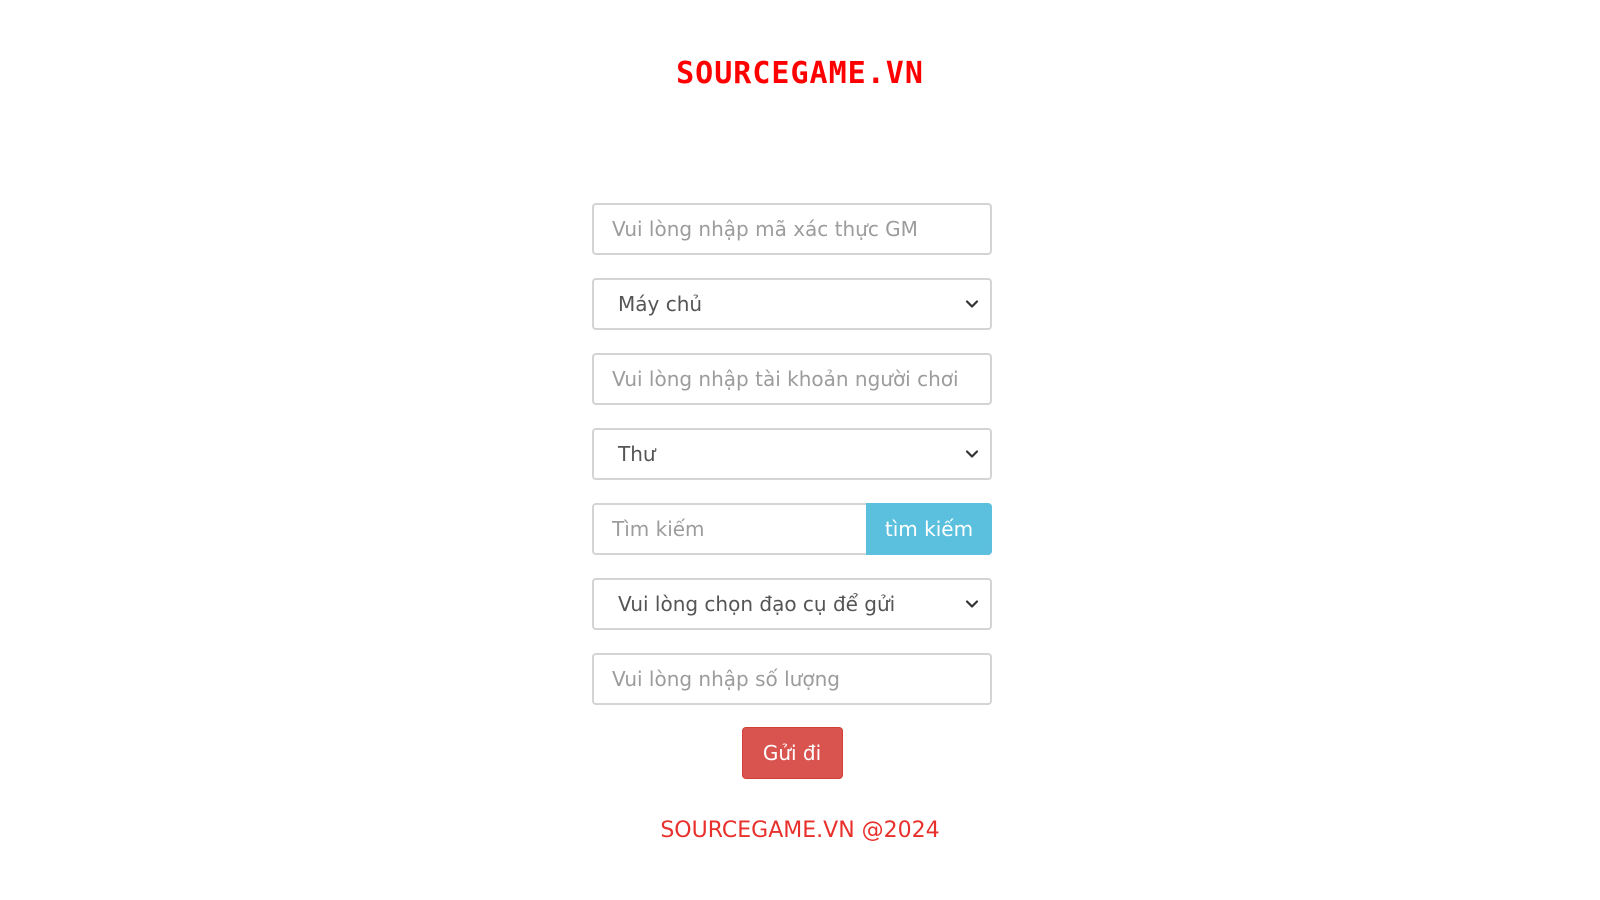 The width and height of the screenshot is (1600, 900). I want to click on site-logo: SOURCEGAME.VN, so click(800, 73).